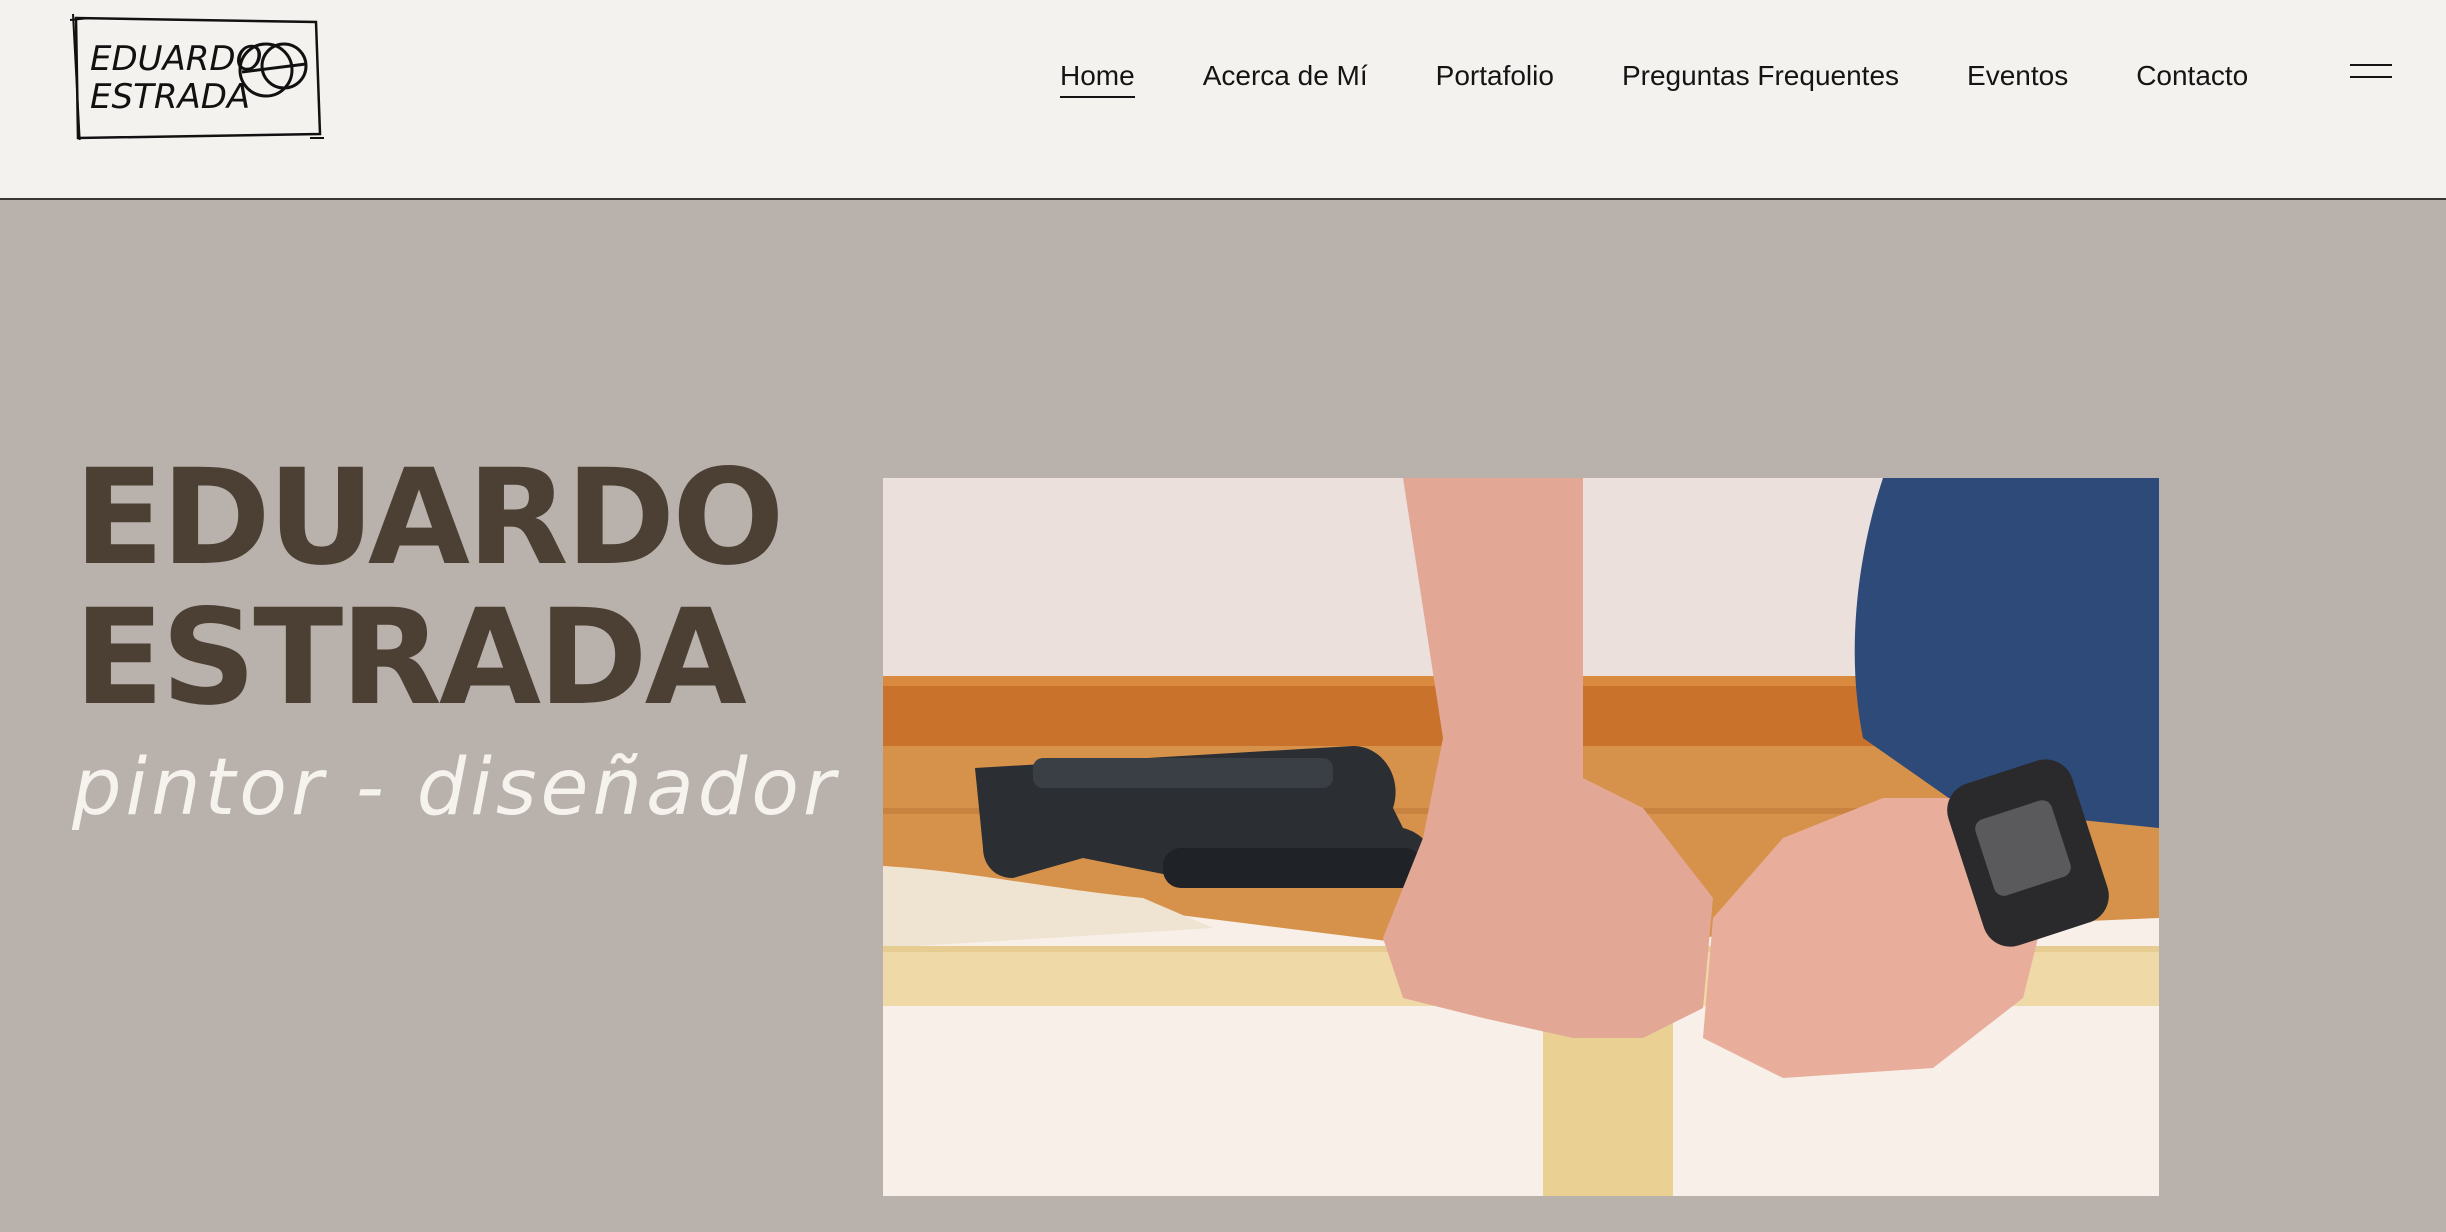 This screenshot has height=1232, width=2446. Describe the element at coordinates (1097, 76) in the screenshot. I see `nav-home: Home` at that location.